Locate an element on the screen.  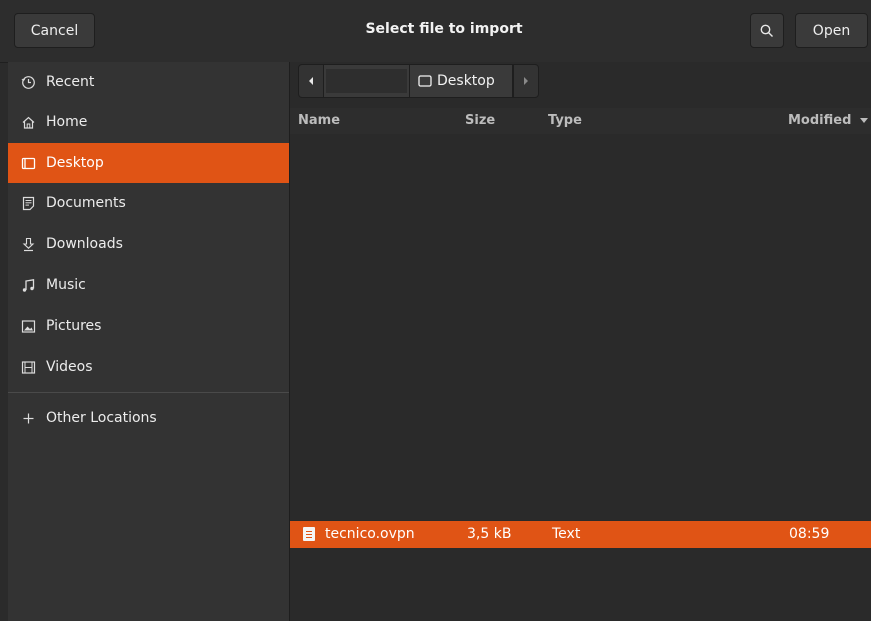
file-type: Text is located at coordinates (566, 534).